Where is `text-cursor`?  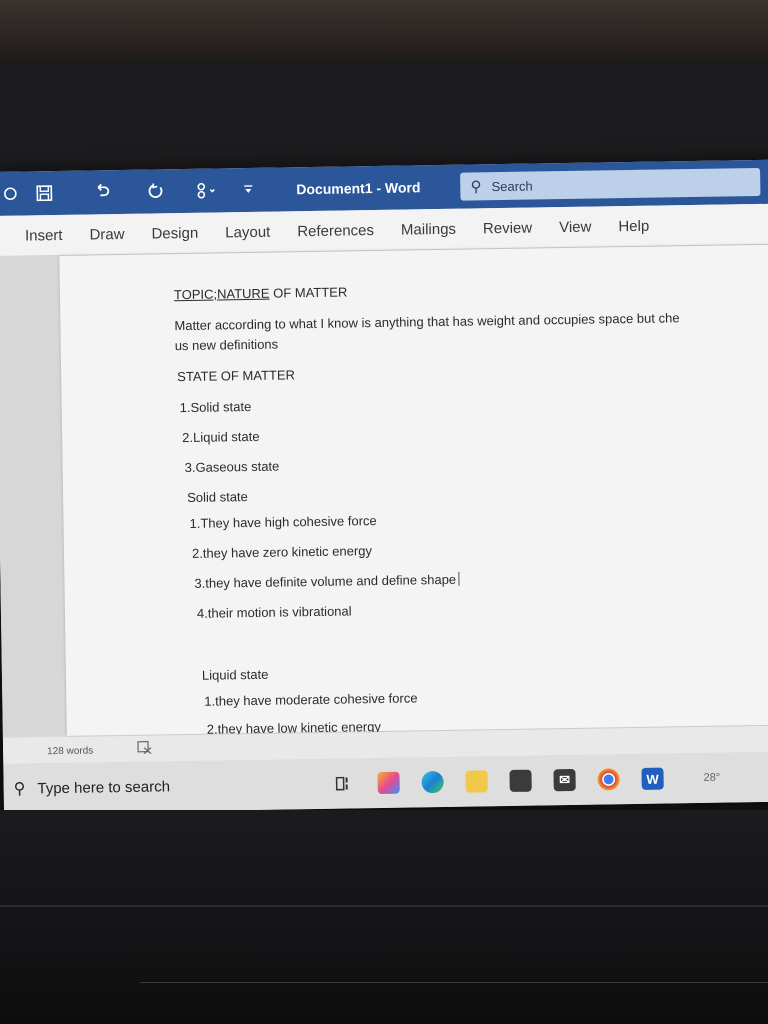
text-cursor is located at coordinates (458, 578).